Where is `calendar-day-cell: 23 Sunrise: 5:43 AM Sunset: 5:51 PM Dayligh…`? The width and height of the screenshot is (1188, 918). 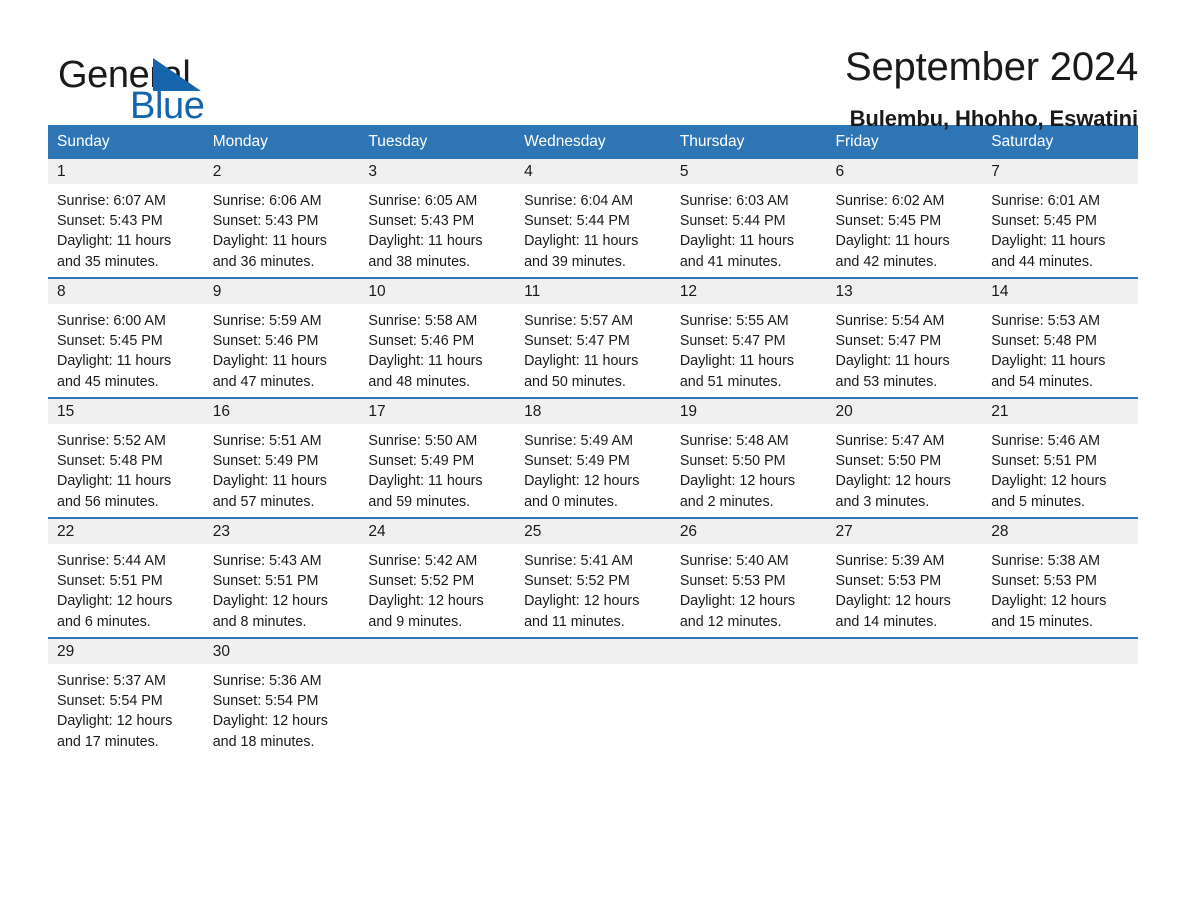
calendar-day-cell: 23 Sunrise: 5:43 AM Sunset: 5:51 PM Dayligh… is located at coordinates (281, 578).